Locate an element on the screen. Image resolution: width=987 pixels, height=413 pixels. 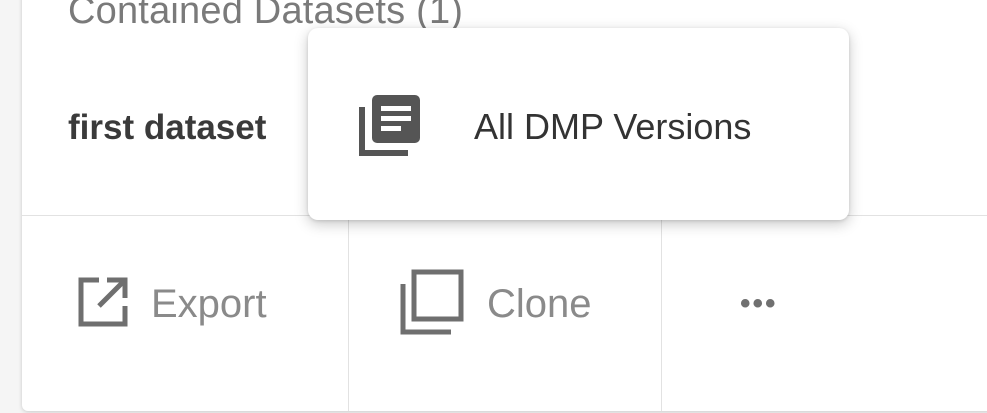
menu-item-all-dmp-versions: All DMP Versions is located at coordinates (578, 127).